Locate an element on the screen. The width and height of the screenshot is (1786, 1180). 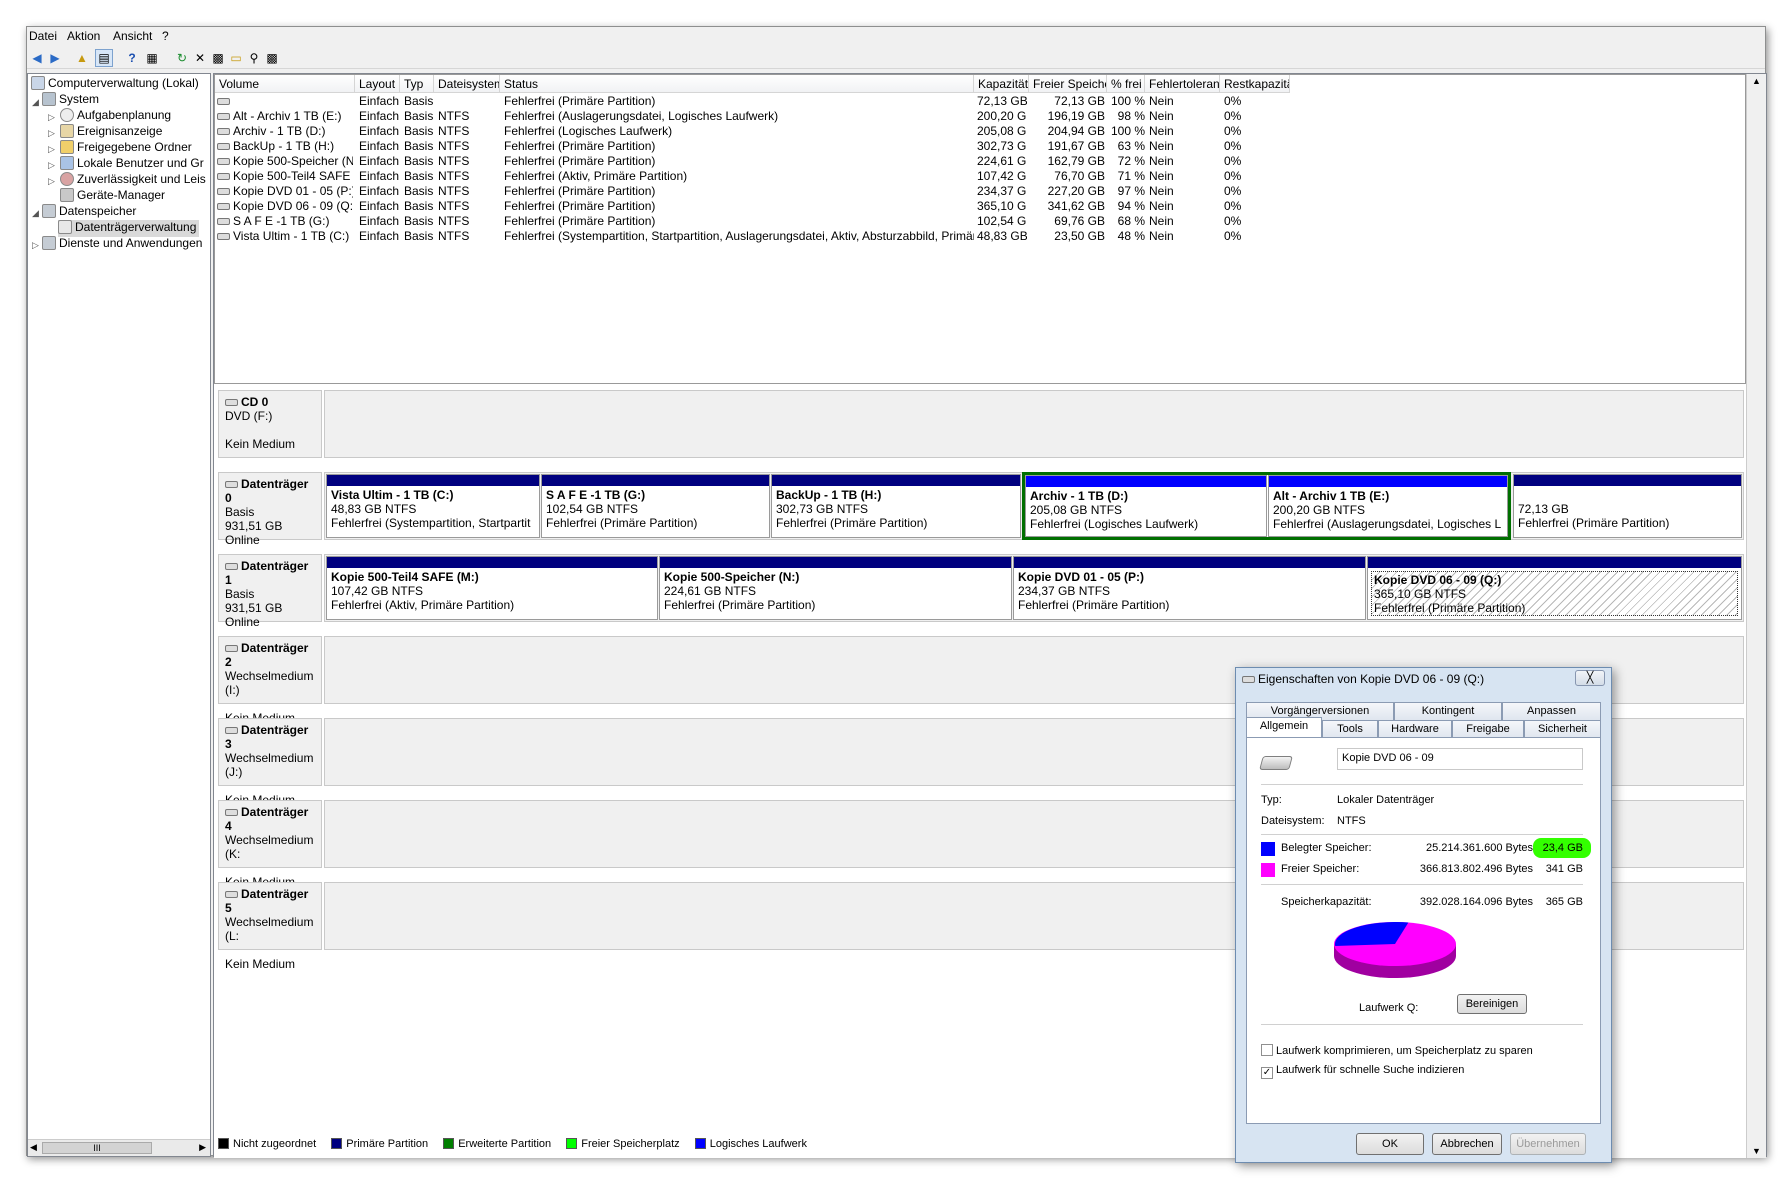
tree-item-services-apps: Dienste und Anwendungen is located at coordinates (122, 244).